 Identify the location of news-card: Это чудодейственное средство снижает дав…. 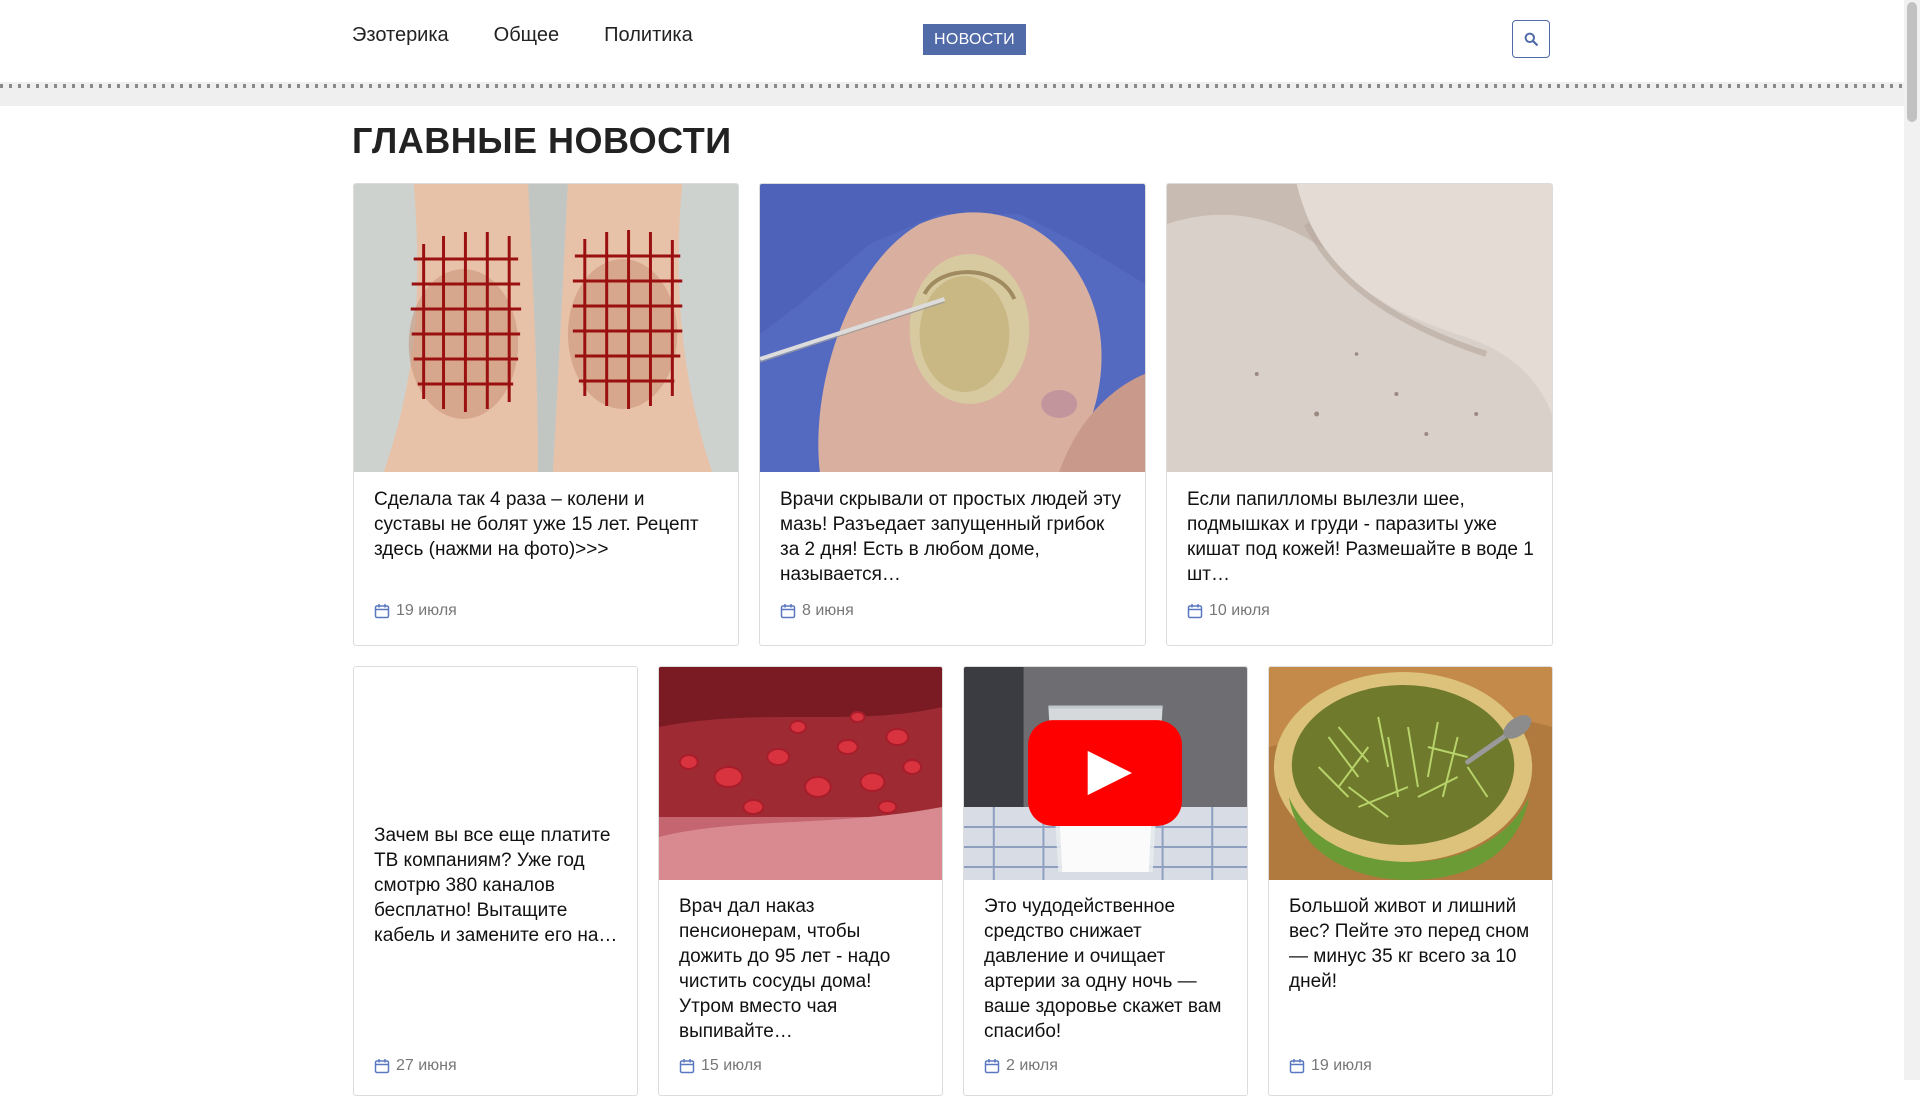
(1105, 881).